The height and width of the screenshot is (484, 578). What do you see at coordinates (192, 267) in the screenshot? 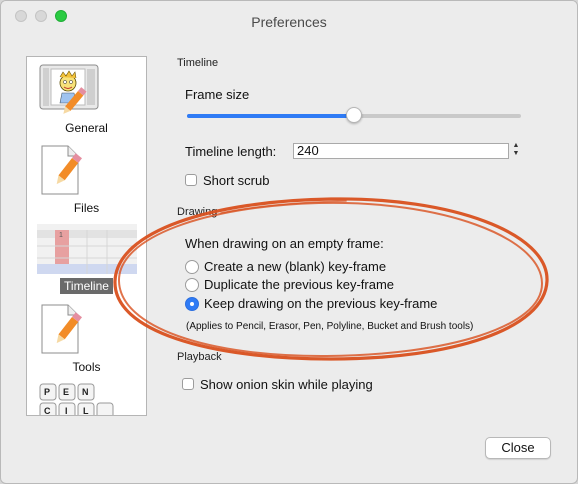
I see `radio-create-new-keyframe` at bounding box center [192, 267].